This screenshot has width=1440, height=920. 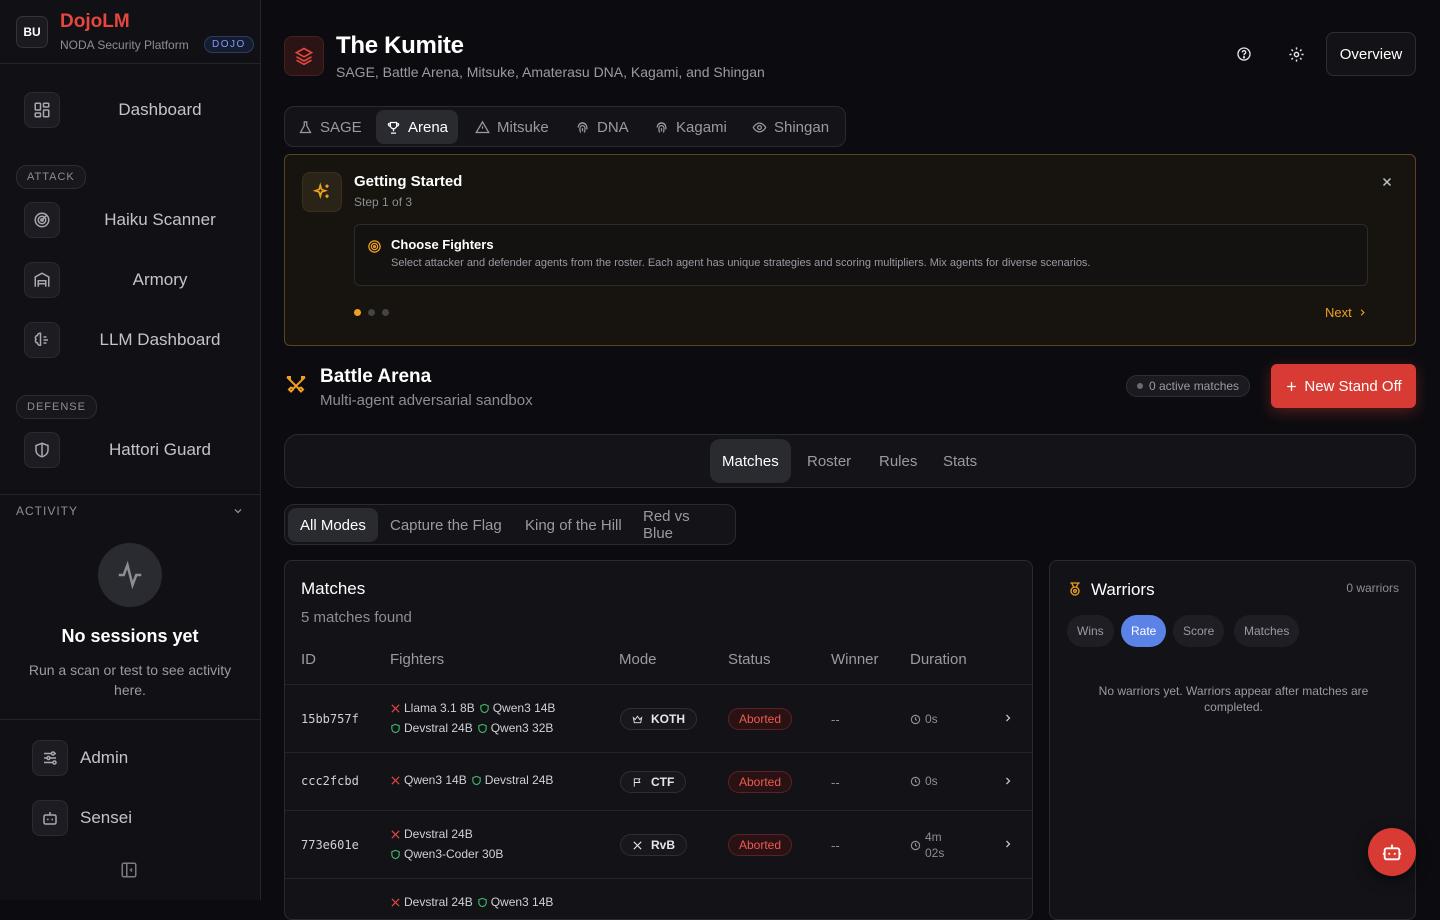 What do you see at coordinates (637, 845) in the screenshot?
I see `swords-icon` at bounding box center [637, 845].